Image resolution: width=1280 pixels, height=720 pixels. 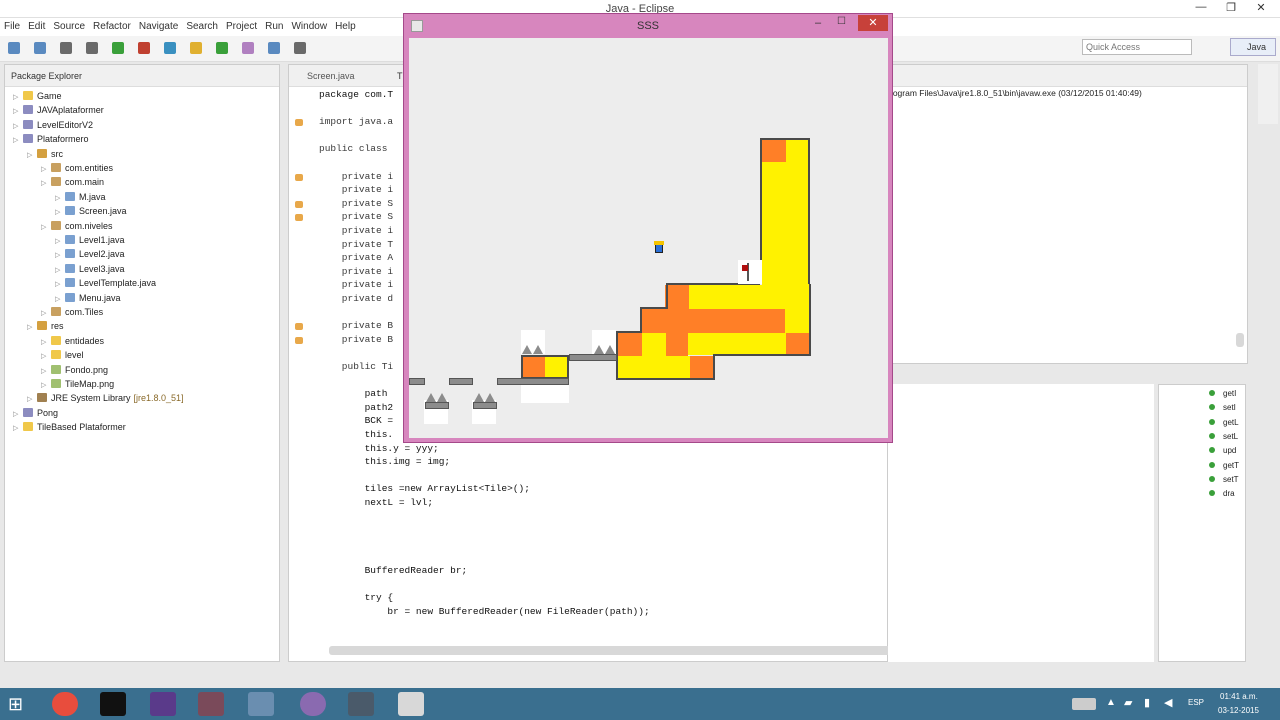 I want to click on game-close-button: ✕, so click(x=873, y=23).